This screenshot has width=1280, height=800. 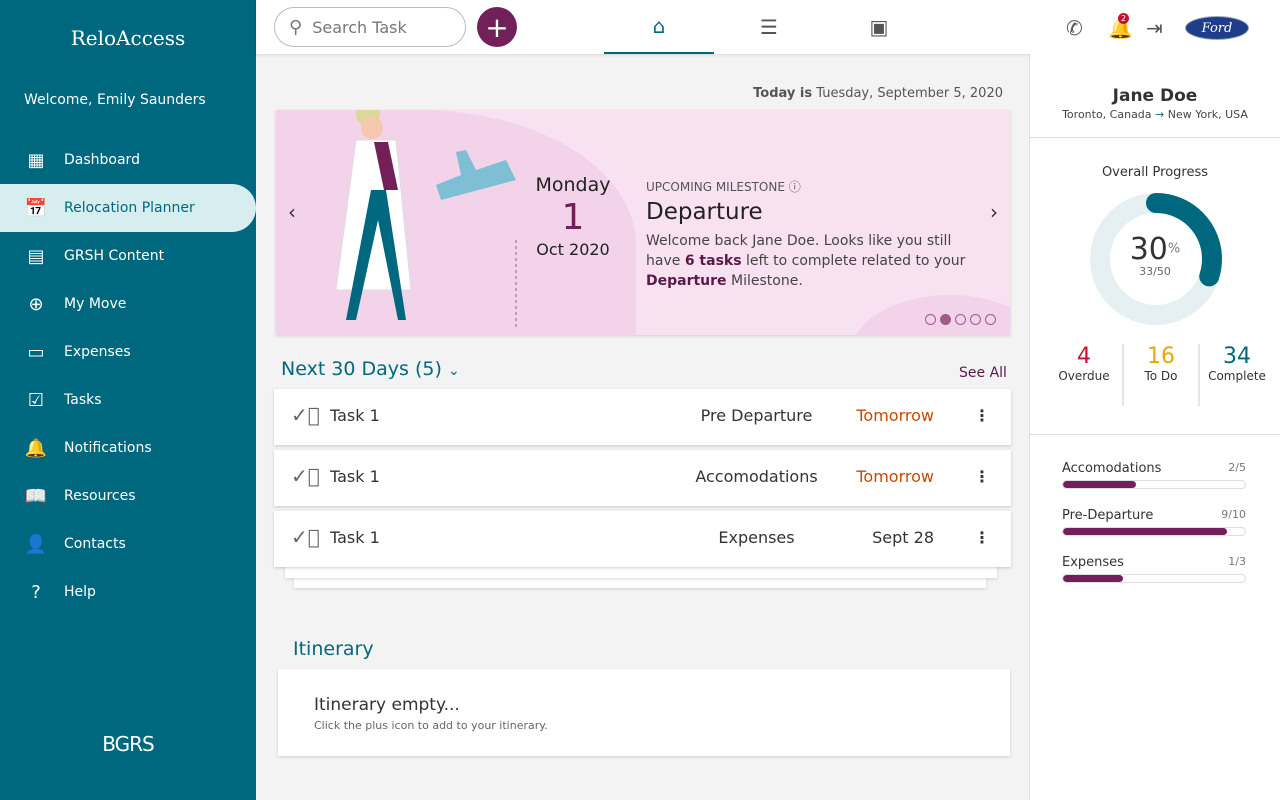 What do you see at coordinates (83, 400) in the screenshot?
I see `sidebar-item-label: Tasks` at bounding box center [83, 400].